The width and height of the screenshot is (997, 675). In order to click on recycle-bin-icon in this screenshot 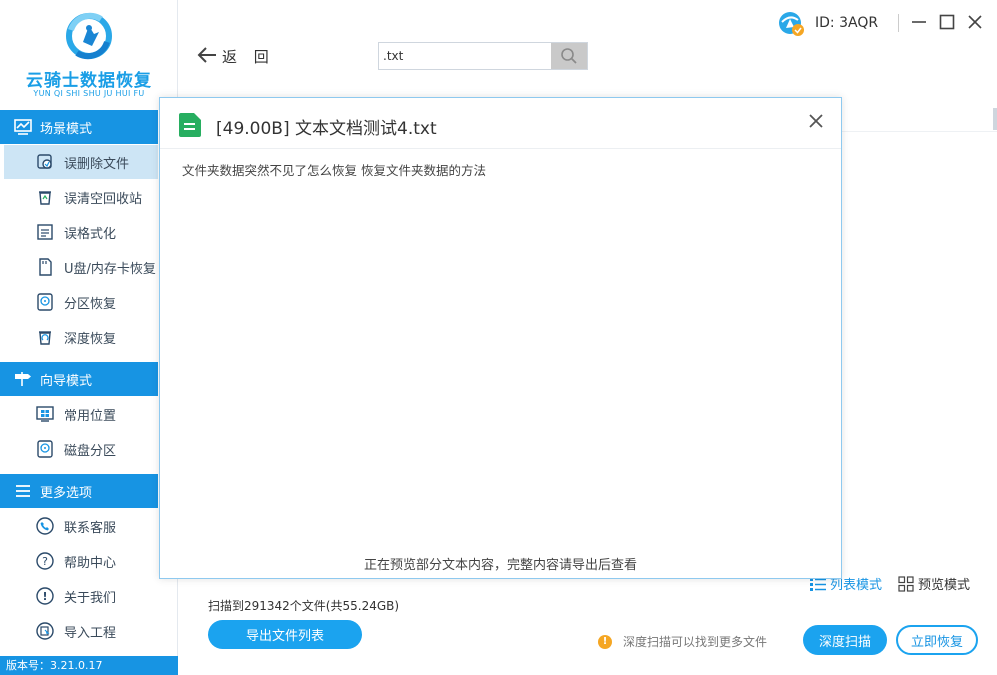, I will do `click(45, 198)`.